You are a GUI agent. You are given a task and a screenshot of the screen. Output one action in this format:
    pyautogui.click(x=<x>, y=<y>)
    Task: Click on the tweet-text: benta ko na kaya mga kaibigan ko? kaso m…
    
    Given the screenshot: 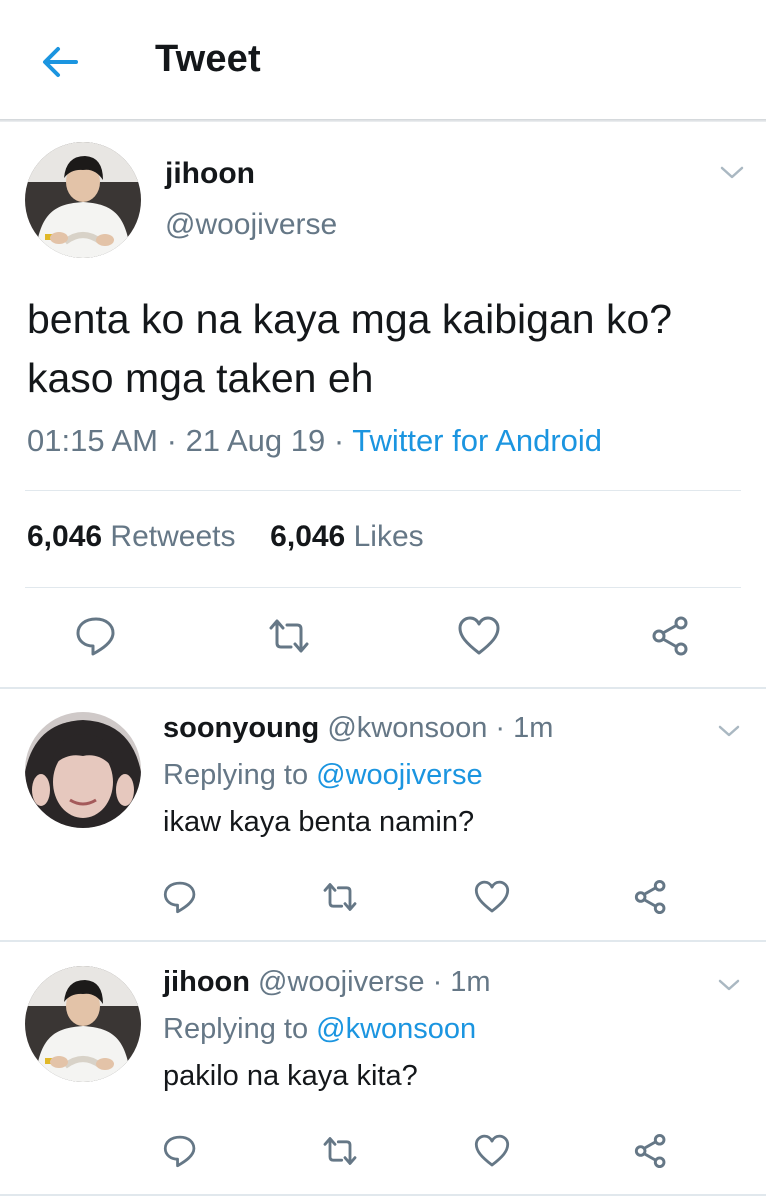 What is the action you would take?
    pyautogui.click(x=350, y=348)
    